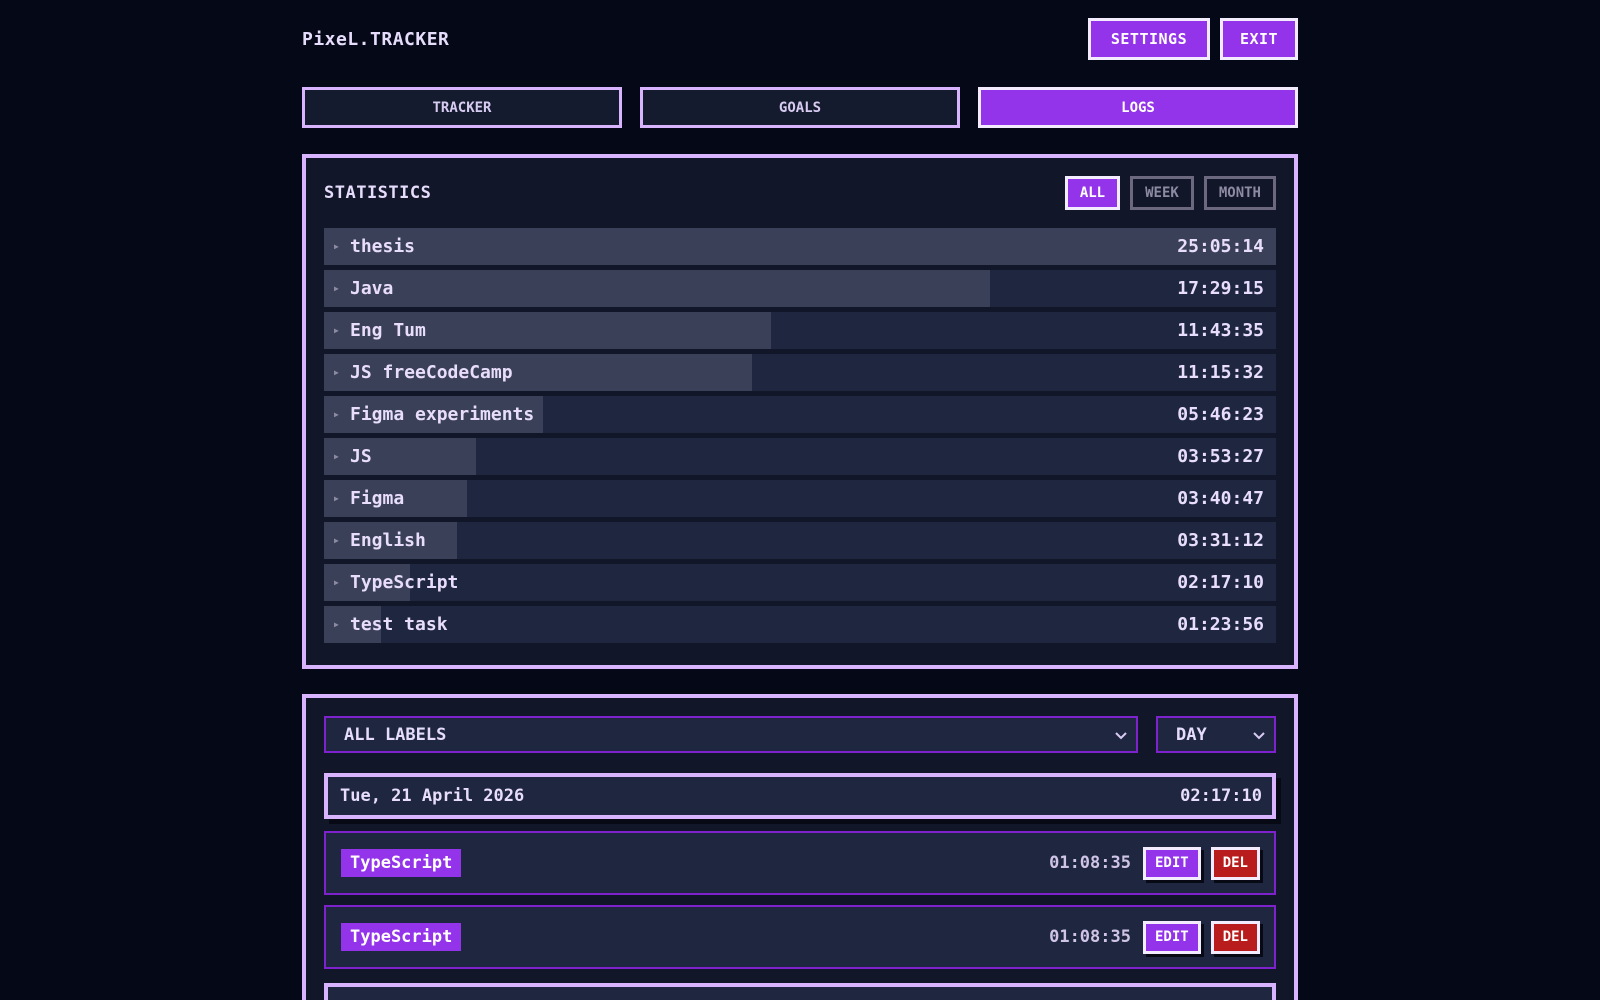 This screenshot has width=1600, height=1000. What do you see at coordinates (383, 246) in the screenshot?
I see `stat-label: thesis` at bounding box center [383, 246].